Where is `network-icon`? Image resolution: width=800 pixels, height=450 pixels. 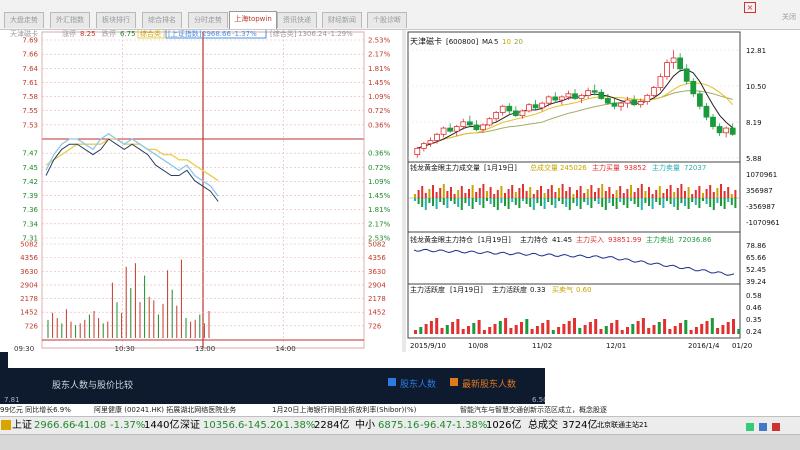 network-icon is located at coordinates (763, 427).